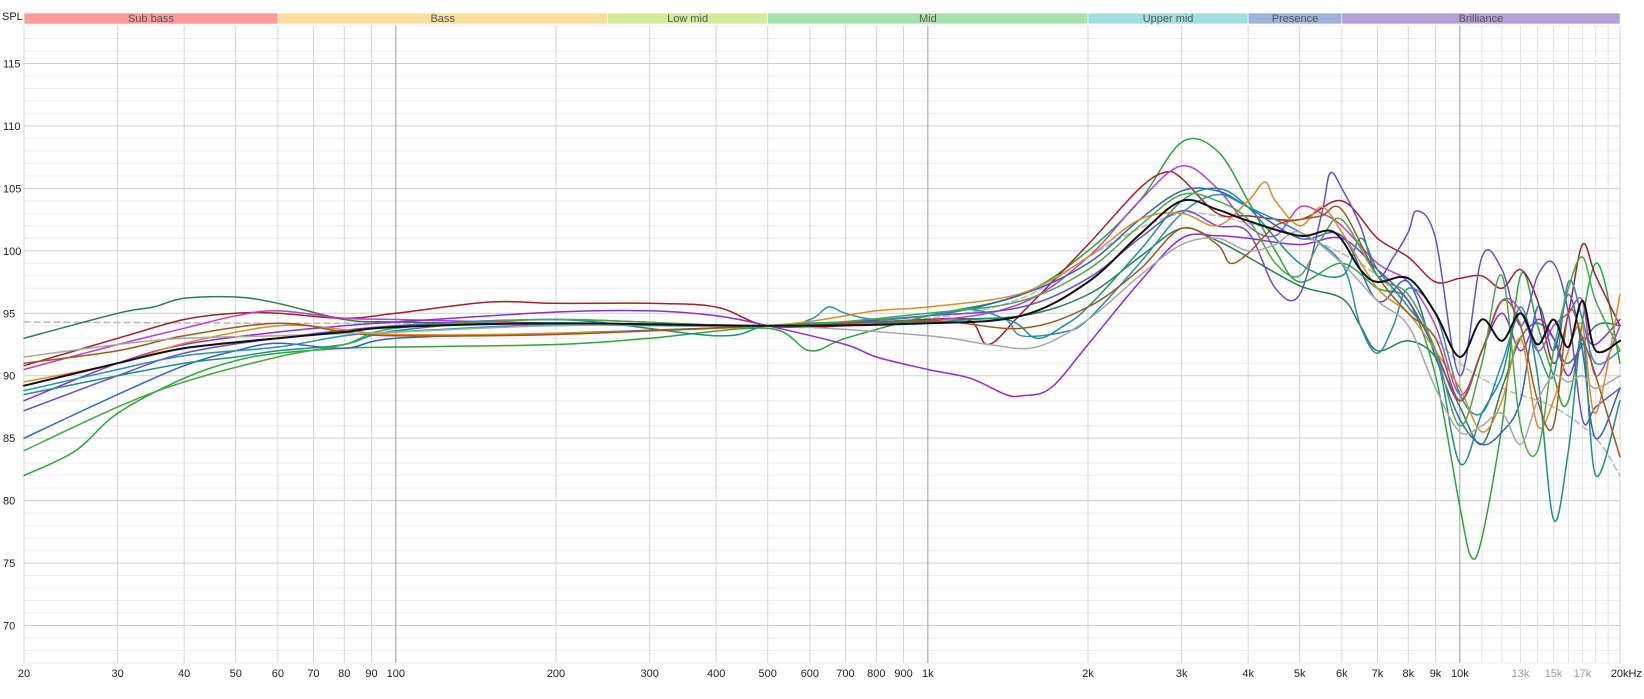 Image resolution: width=1644 pixels, height=699 pixels. Describe the element at coordinates (650, 674) in the screenshot. I see `x-tick-label: 300` at that location.